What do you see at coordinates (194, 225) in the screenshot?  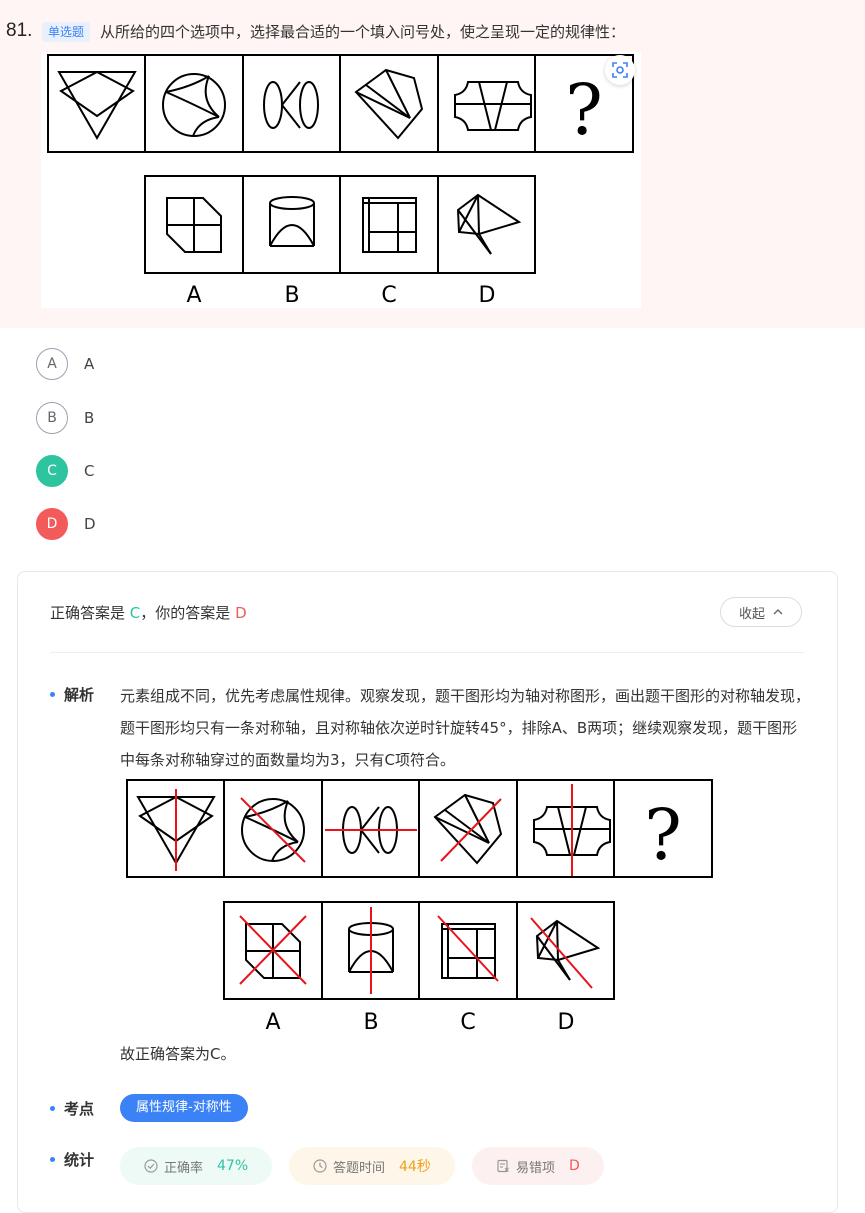 I see `option-figure-a` at bounding box center [194, 225].